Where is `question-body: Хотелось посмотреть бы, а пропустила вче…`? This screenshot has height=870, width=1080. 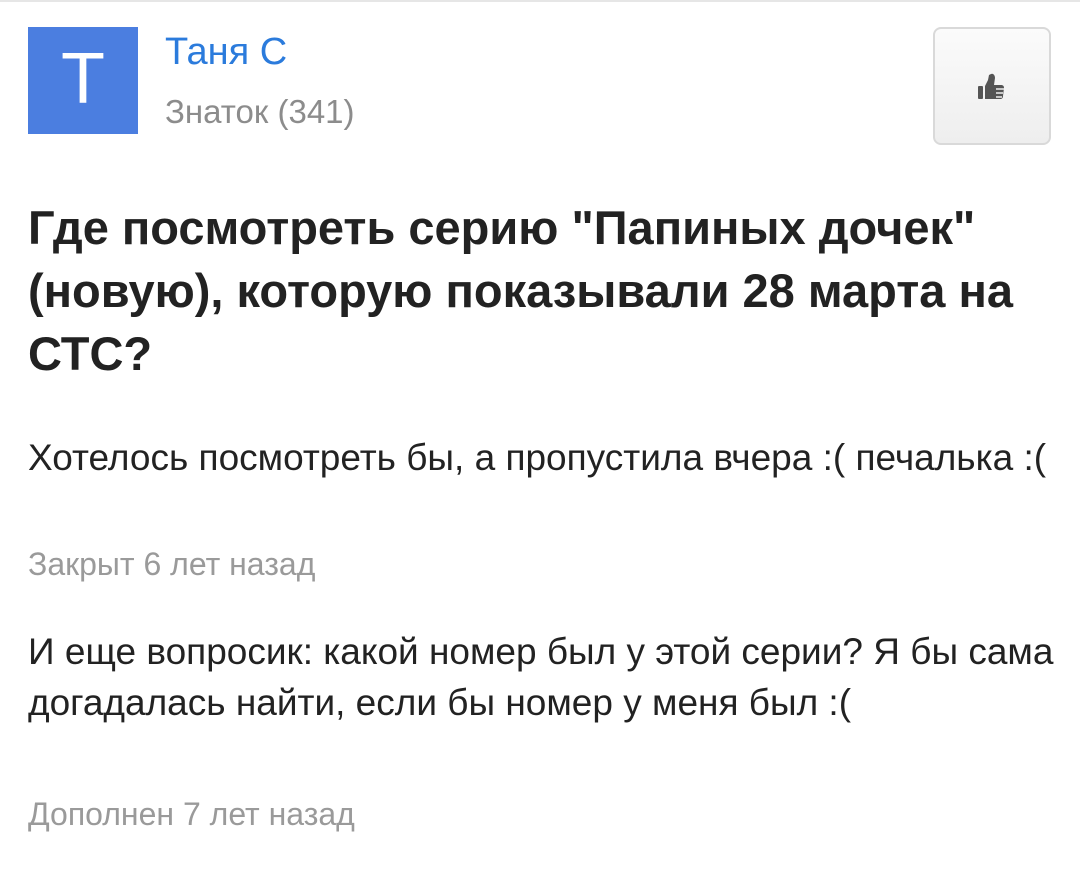 question-body: Хотелось посмотреть бы, а пропустила вче… is located at coordinates (537, 457).